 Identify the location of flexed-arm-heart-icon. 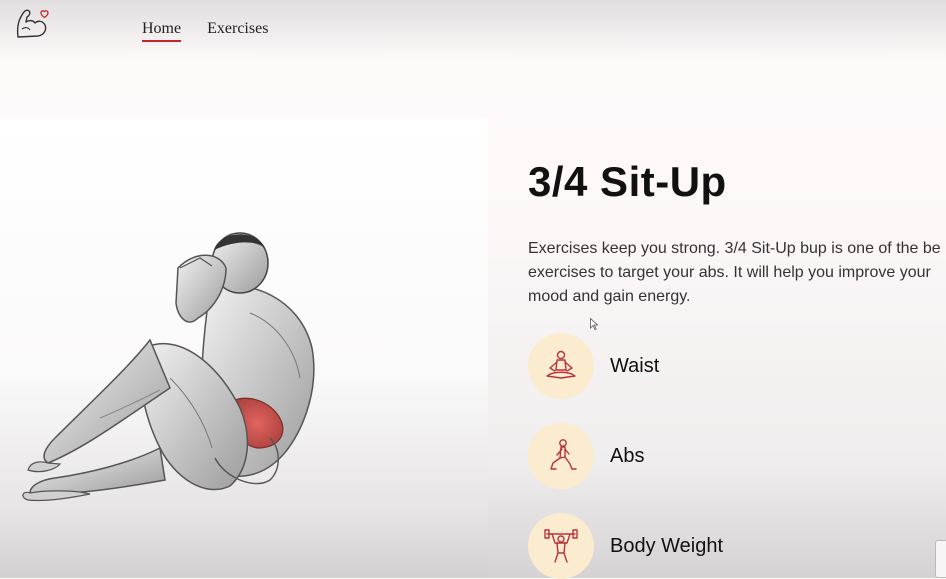
(32, 23).